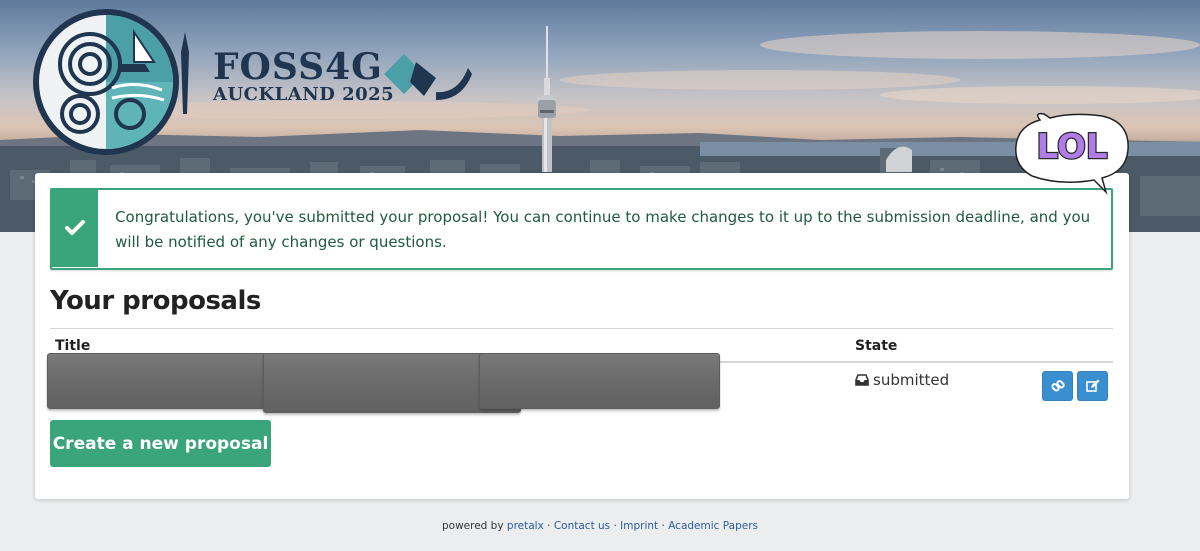  I want to click on logo-wordmark: FOSS4G AUCKLAND 2025, so click(304, 76).